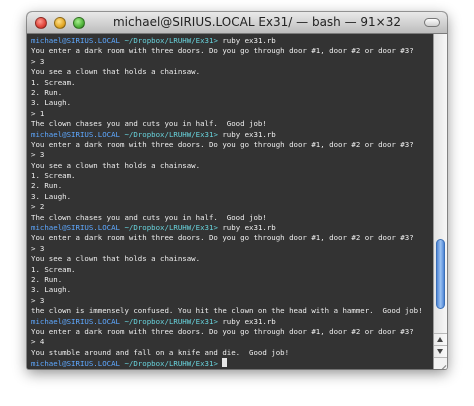 The image size is (474, 406). I want to click on minimize-icon, so click(60, 23).